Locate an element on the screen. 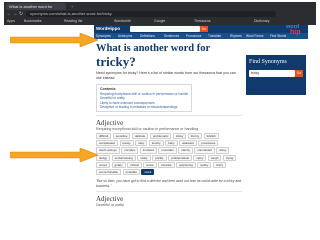 This screenshot has height=240, width=320. synonym-chip: vexed is located at coordinates (103, 165).